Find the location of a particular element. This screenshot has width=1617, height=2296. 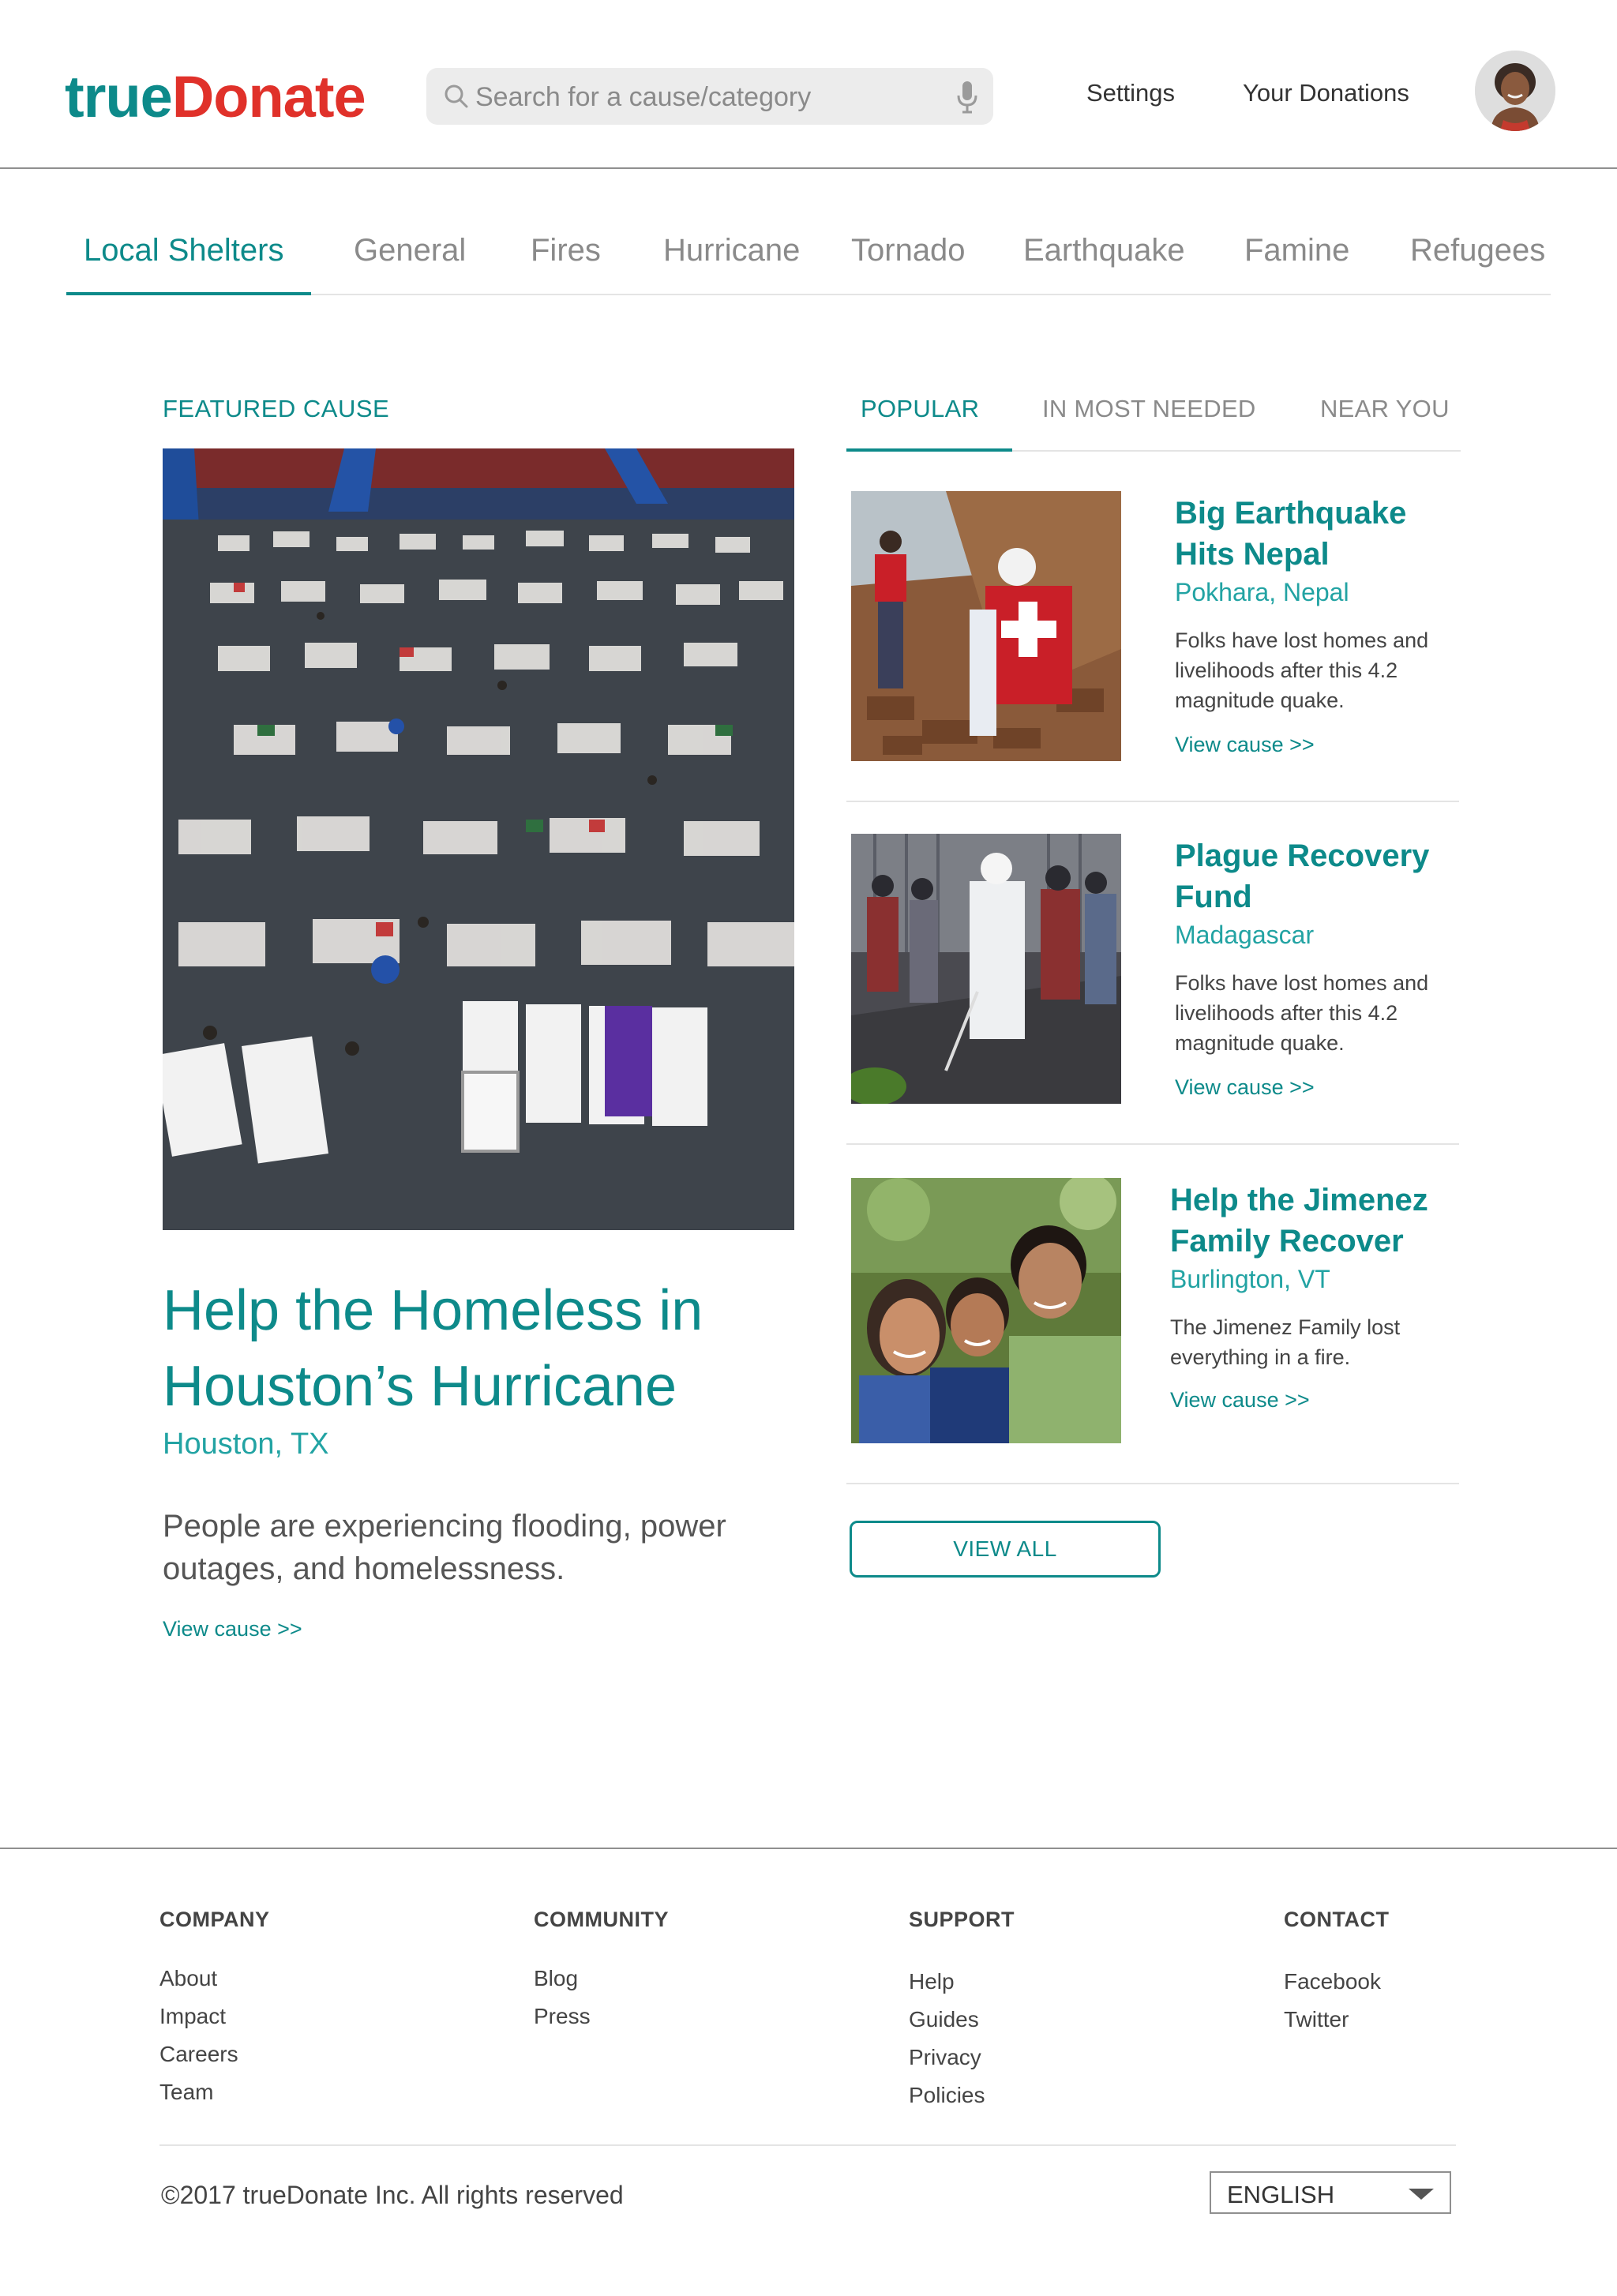

featured-cause-image is located at coordinates (478, 839).